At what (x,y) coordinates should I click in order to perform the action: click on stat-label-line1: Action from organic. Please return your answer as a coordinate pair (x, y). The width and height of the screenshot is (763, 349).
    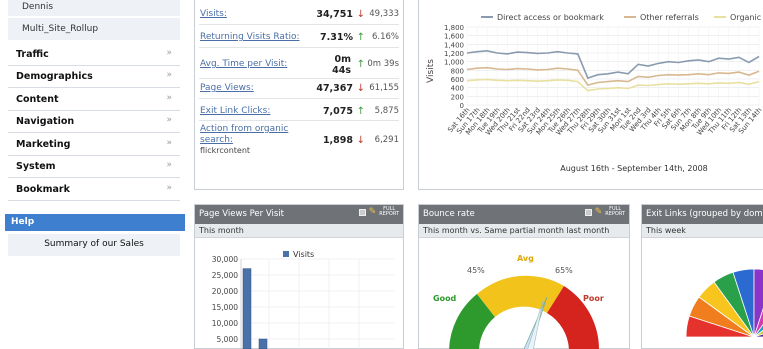
    Looking at the image, I should click on (244, 129).